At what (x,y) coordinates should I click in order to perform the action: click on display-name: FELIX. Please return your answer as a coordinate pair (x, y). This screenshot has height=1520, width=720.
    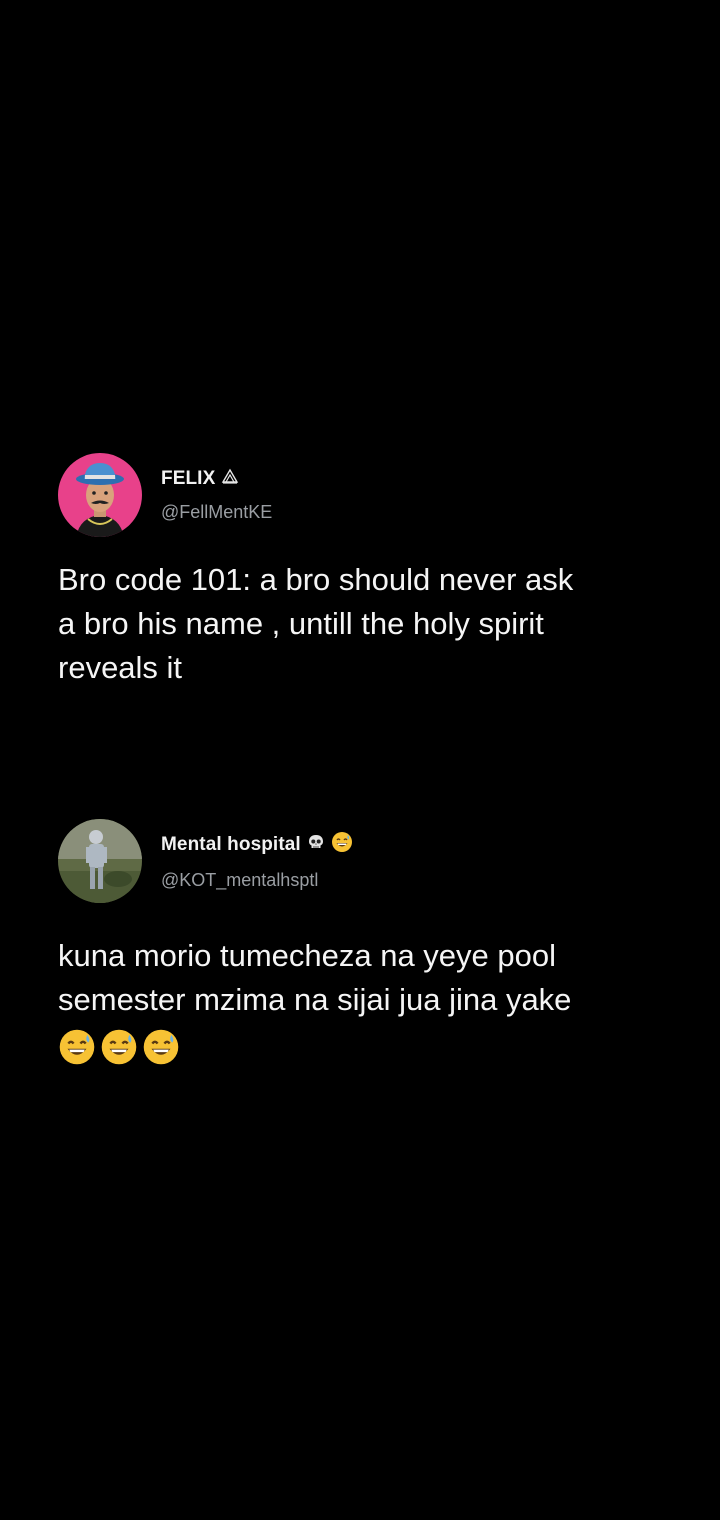
    Looking at the image, I should click on (188, 479).